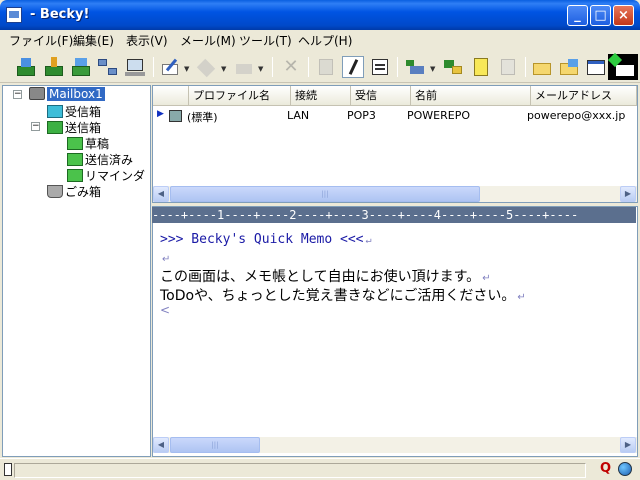  I want to click on edit-icon, so click(508, 67).